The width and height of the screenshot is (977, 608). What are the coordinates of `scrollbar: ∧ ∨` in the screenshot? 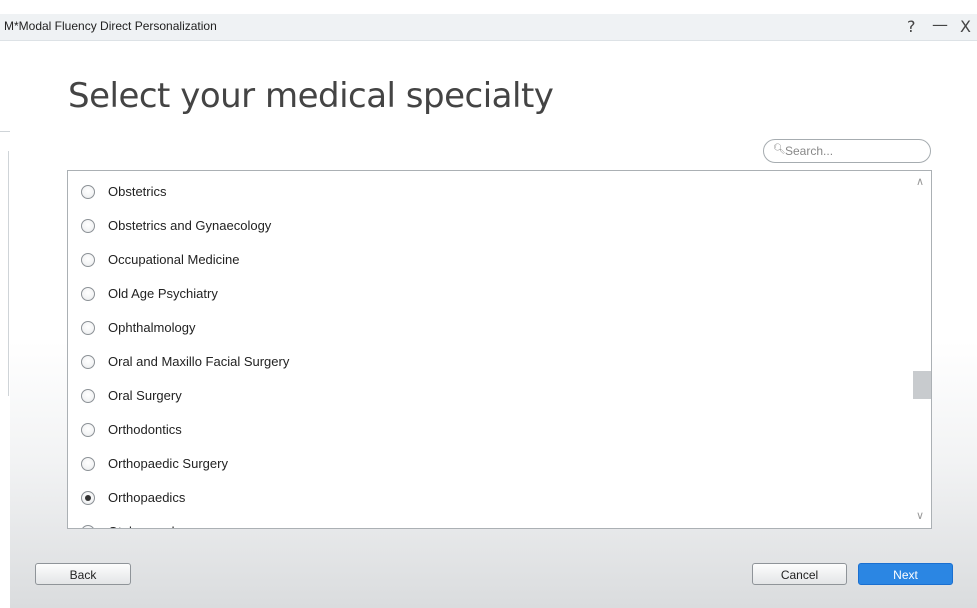 It's located at (921, 349).